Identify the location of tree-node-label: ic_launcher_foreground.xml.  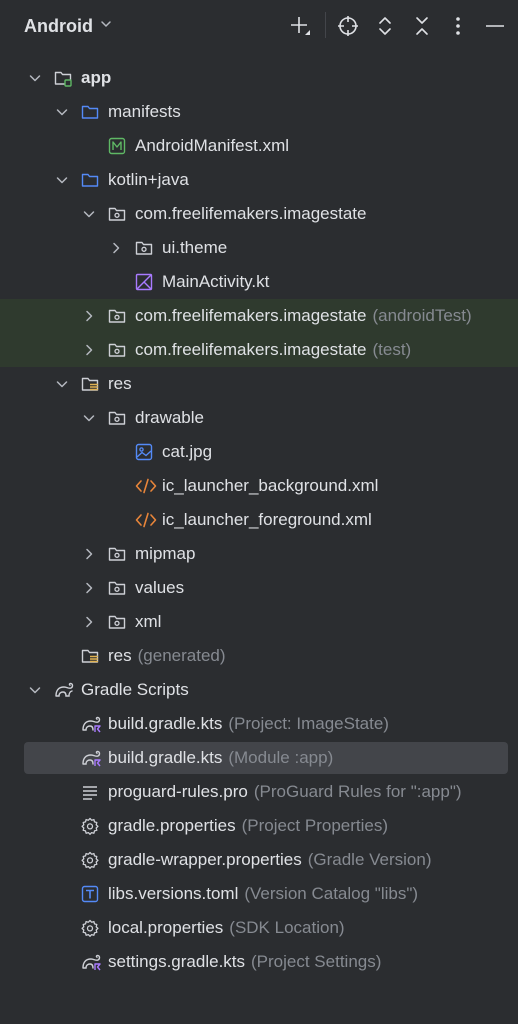
(267, 520).